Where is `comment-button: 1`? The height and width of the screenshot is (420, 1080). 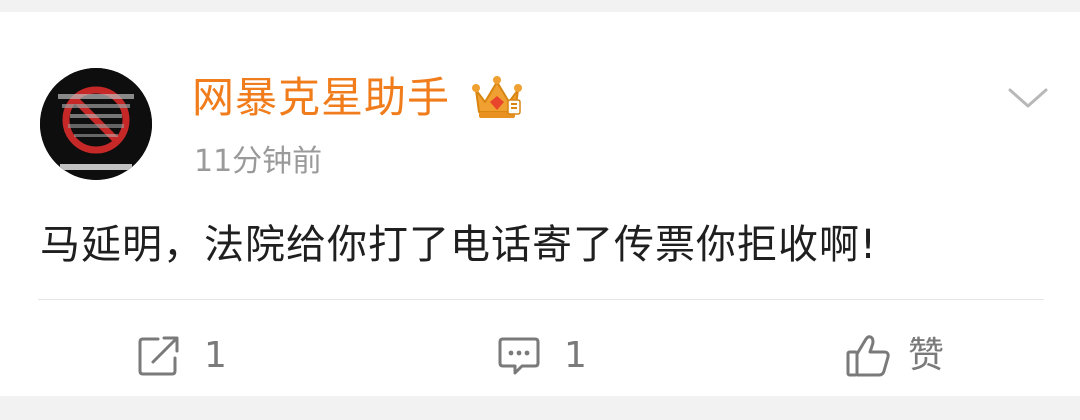
comment-button: 1 is located at coordinates (541, 356).